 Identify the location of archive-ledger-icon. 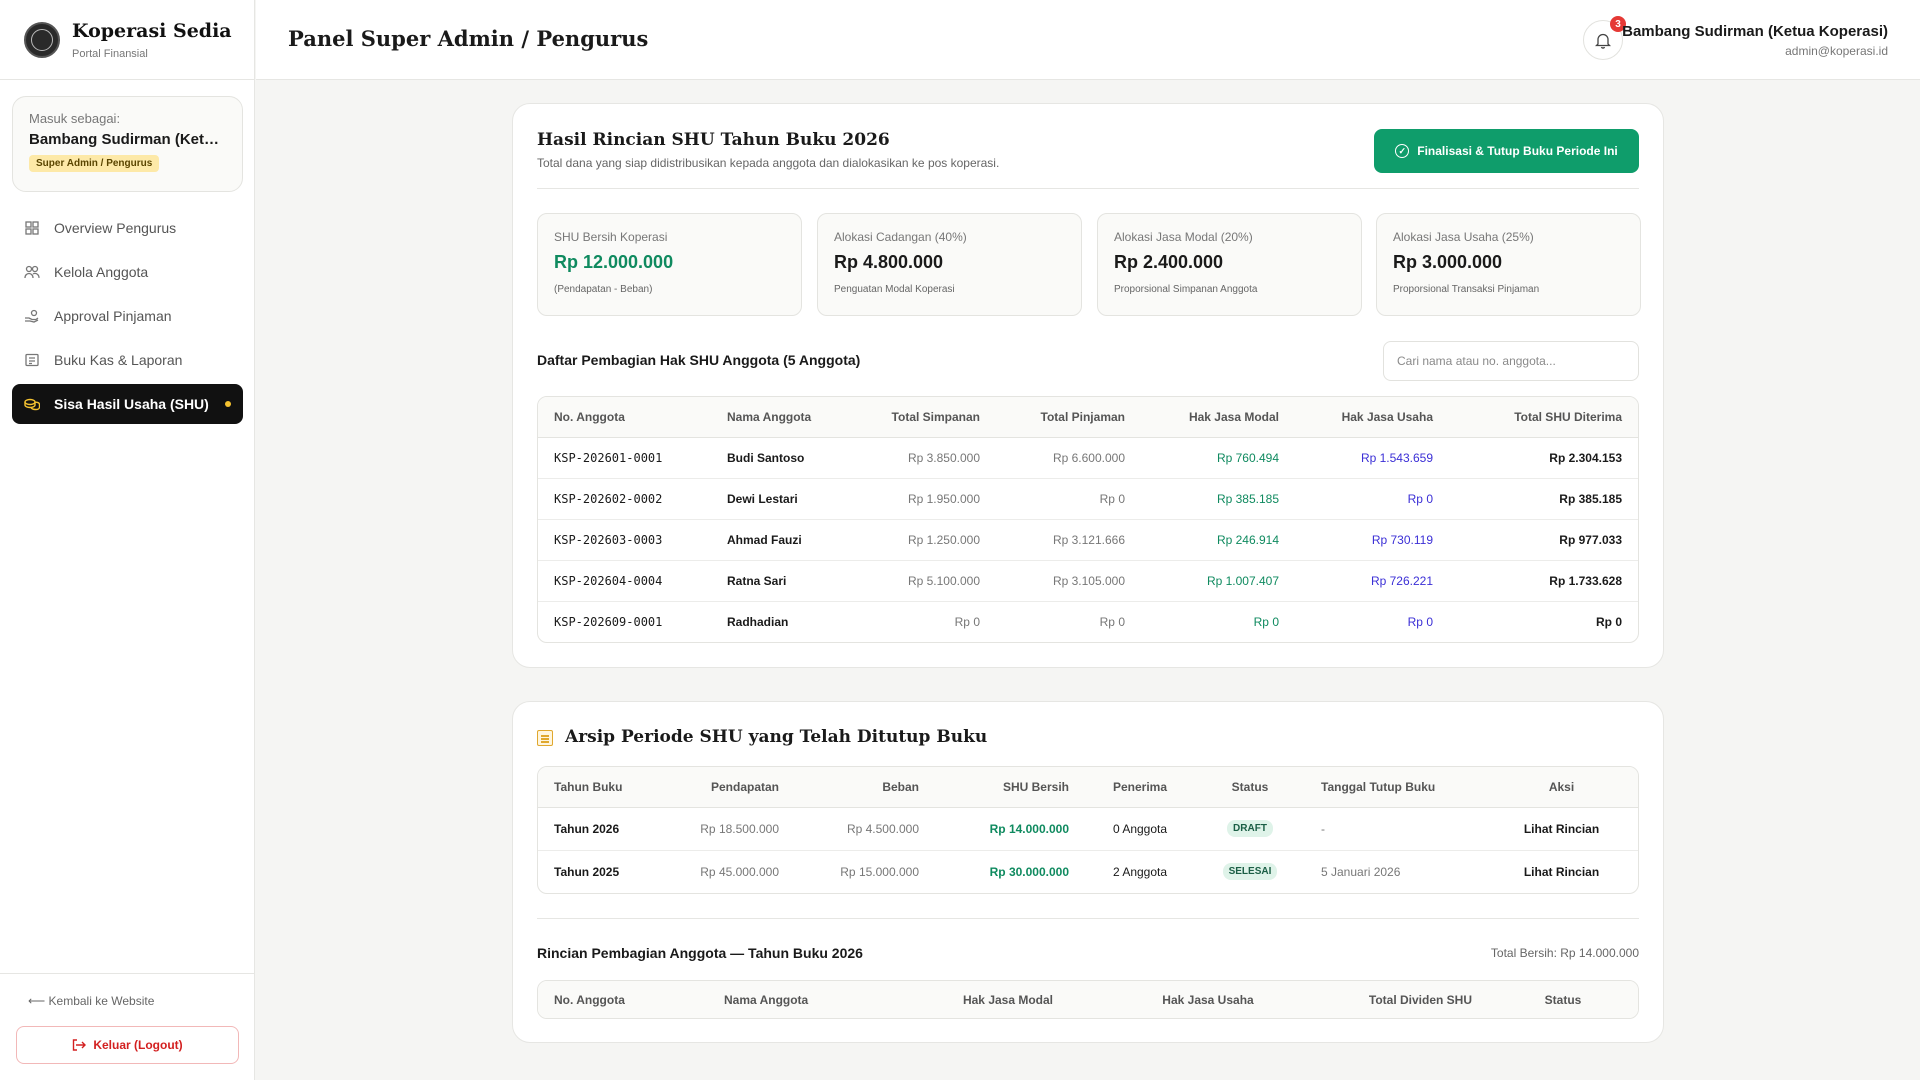
(545, 738).